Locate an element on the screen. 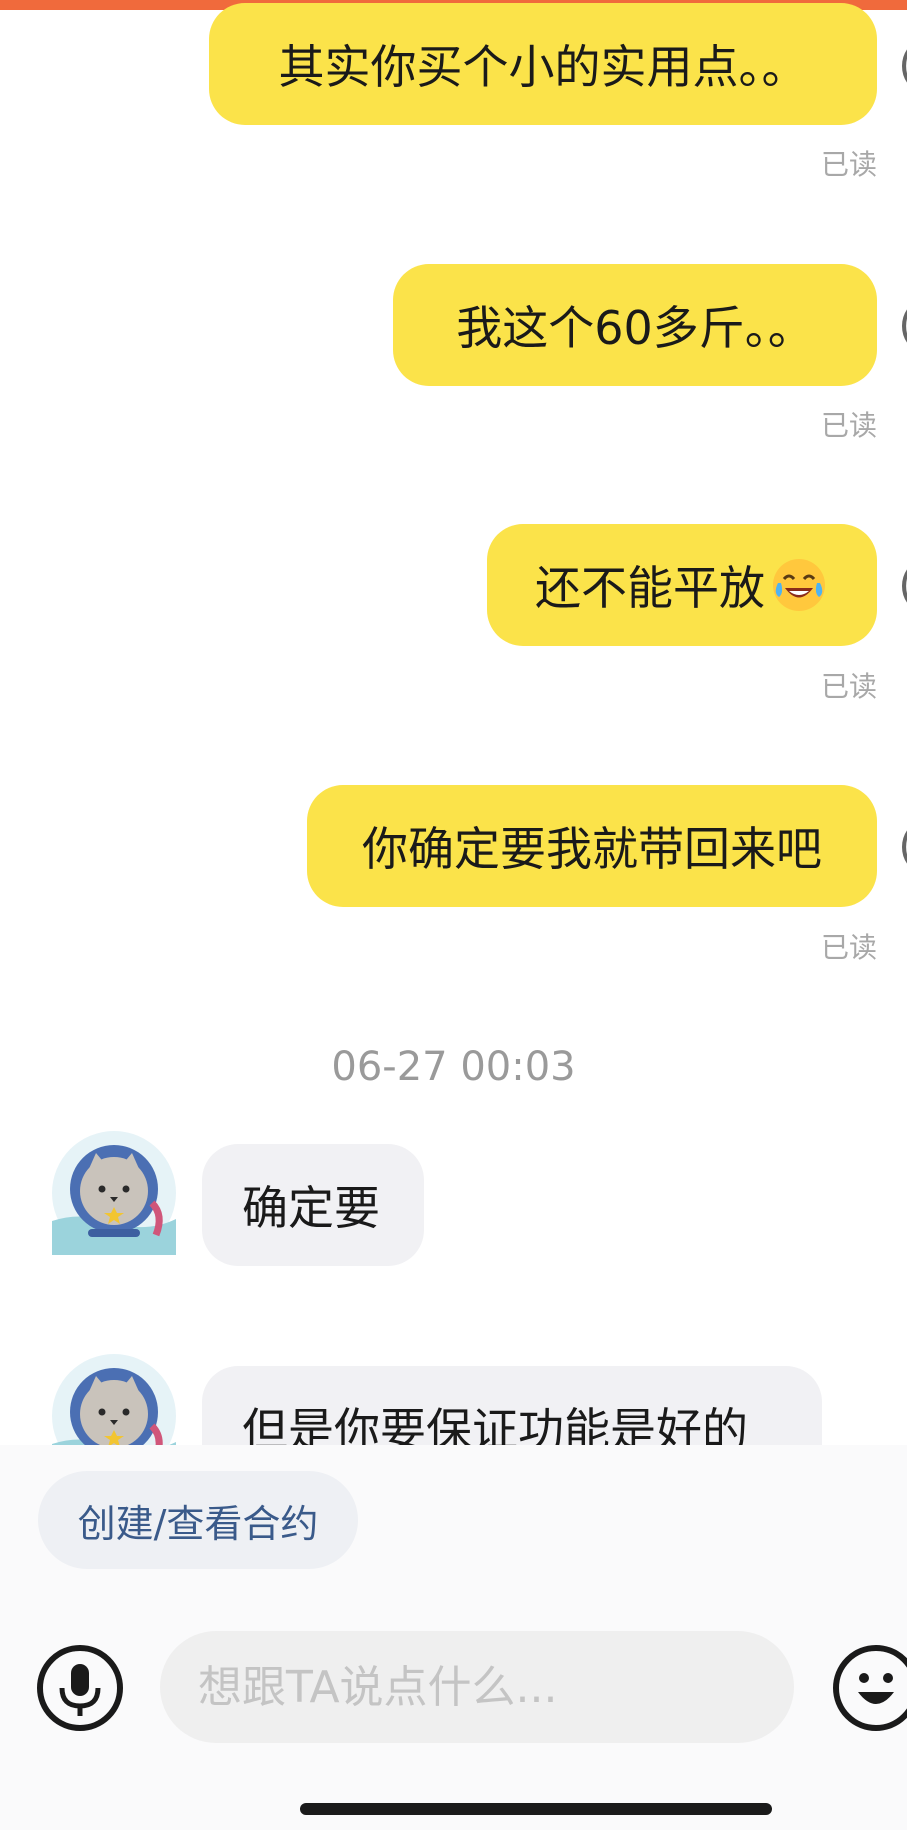 The height and width of the screenshot is (1830, 907). message-text: 还不能平放 is located at coordinates (650, 588).